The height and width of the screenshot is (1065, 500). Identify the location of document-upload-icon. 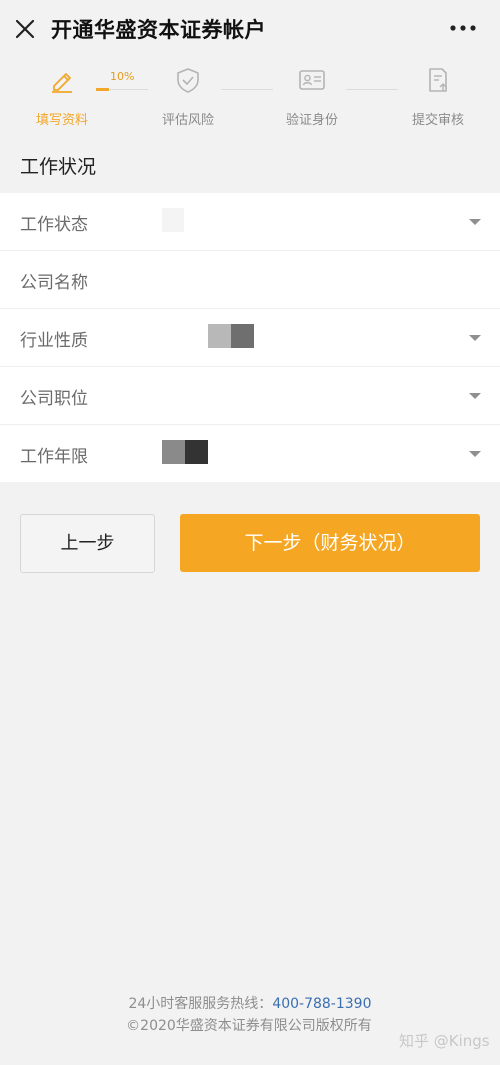
(438, 80).